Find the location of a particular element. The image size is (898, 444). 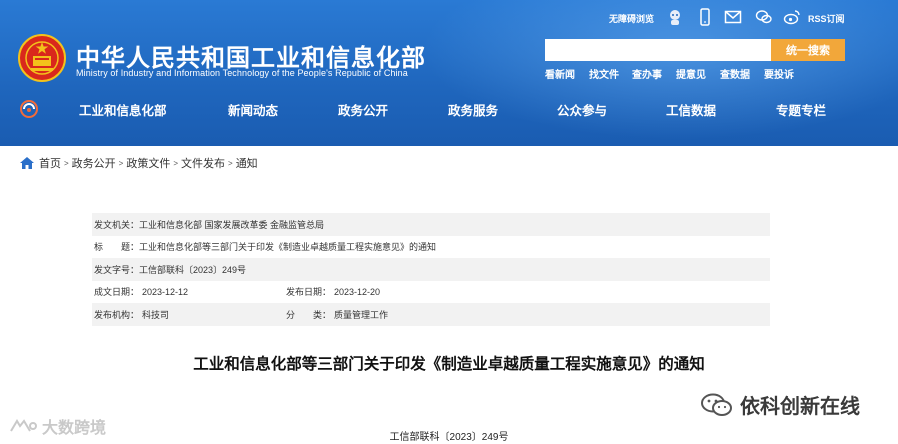

meta-row-title: 标 题： 工业和信息化部等三部门关于印发《制造业卓越质量工程实施意见》的通知 is located at coordinates (431, 247).